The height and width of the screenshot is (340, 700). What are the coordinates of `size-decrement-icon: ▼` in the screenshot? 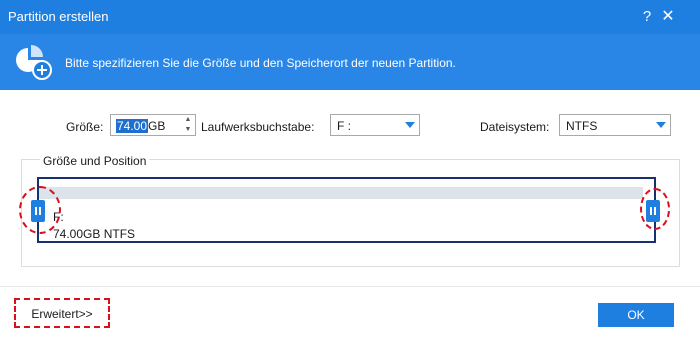 It's located at (188, 130).